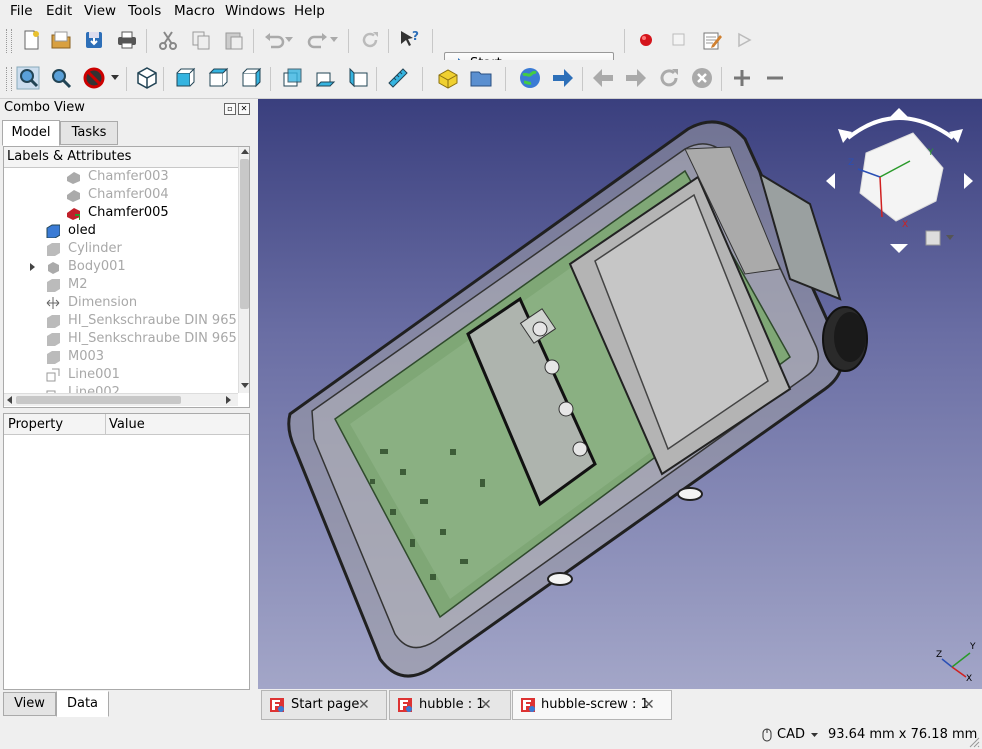  Describe the element at coordinates (679, 40) in the screenshot. I see `macro-stop-icon` at that location.